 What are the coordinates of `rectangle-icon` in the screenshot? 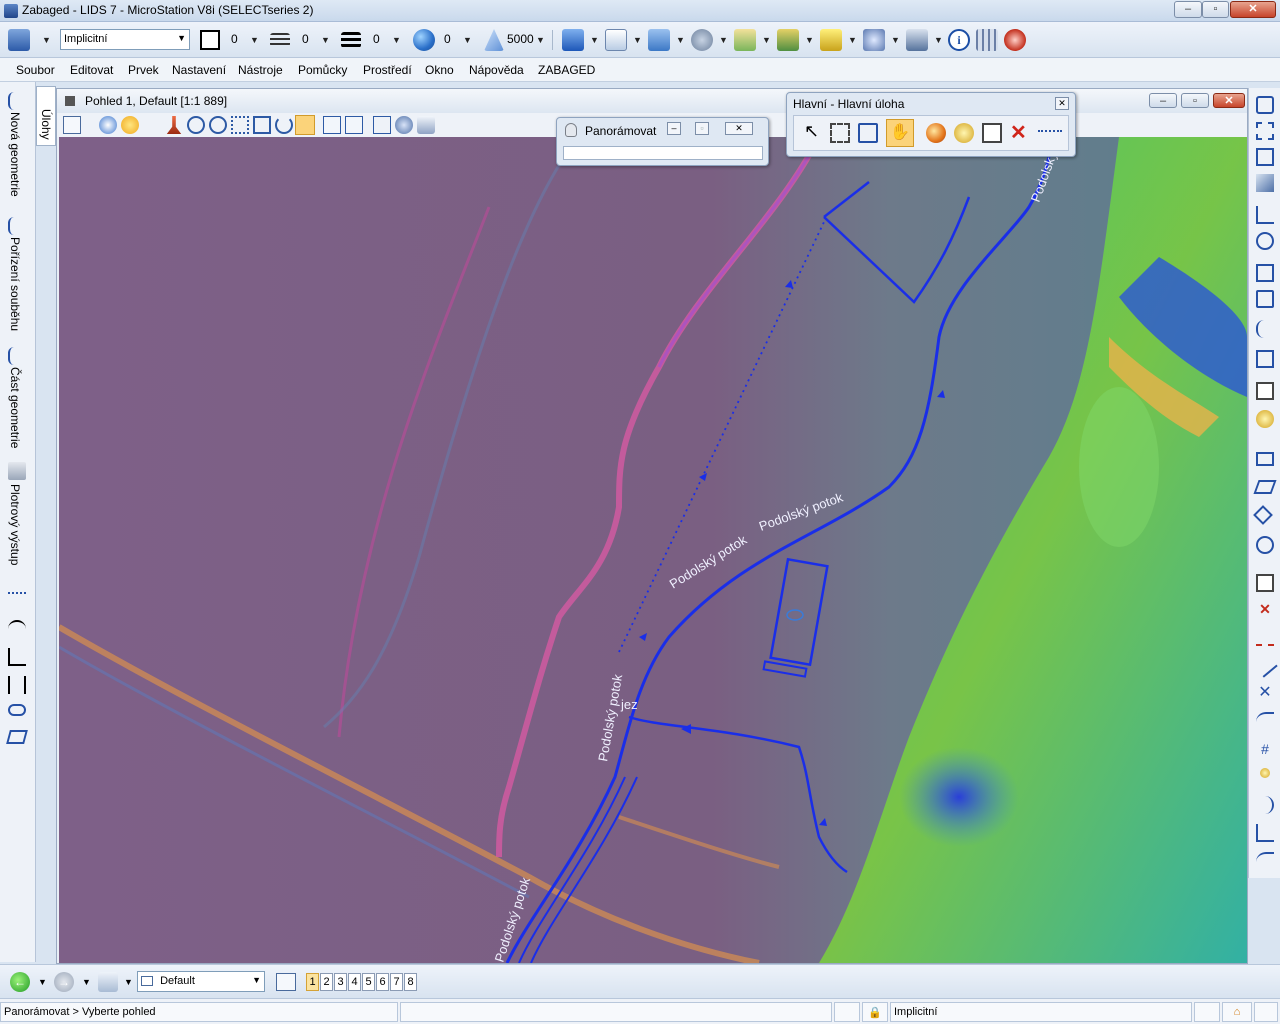 It's located at (1265, 459).